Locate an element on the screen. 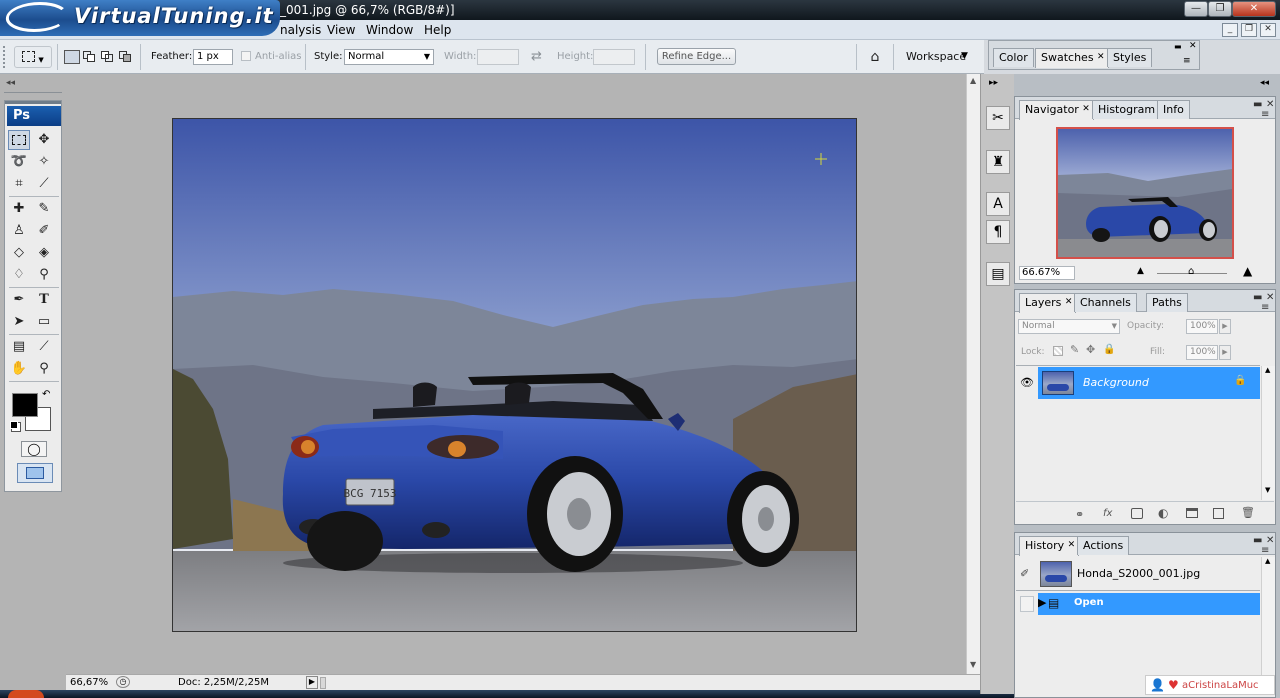  photoshop-logo: Ps is located at coordinates (34, 116).